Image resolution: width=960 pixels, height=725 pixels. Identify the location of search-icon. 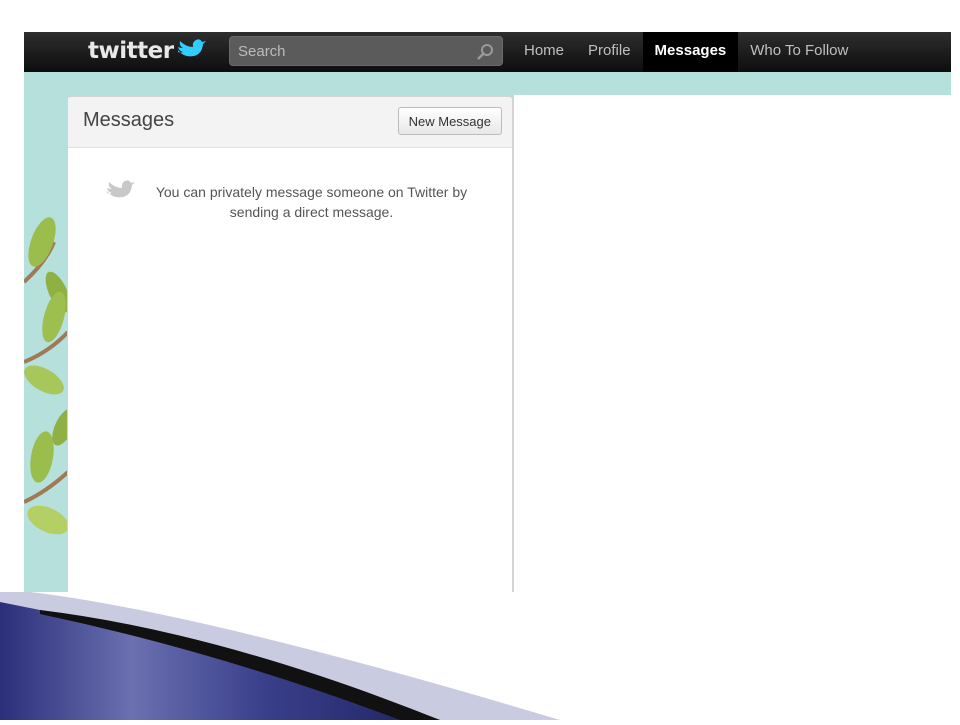
(485, 54).